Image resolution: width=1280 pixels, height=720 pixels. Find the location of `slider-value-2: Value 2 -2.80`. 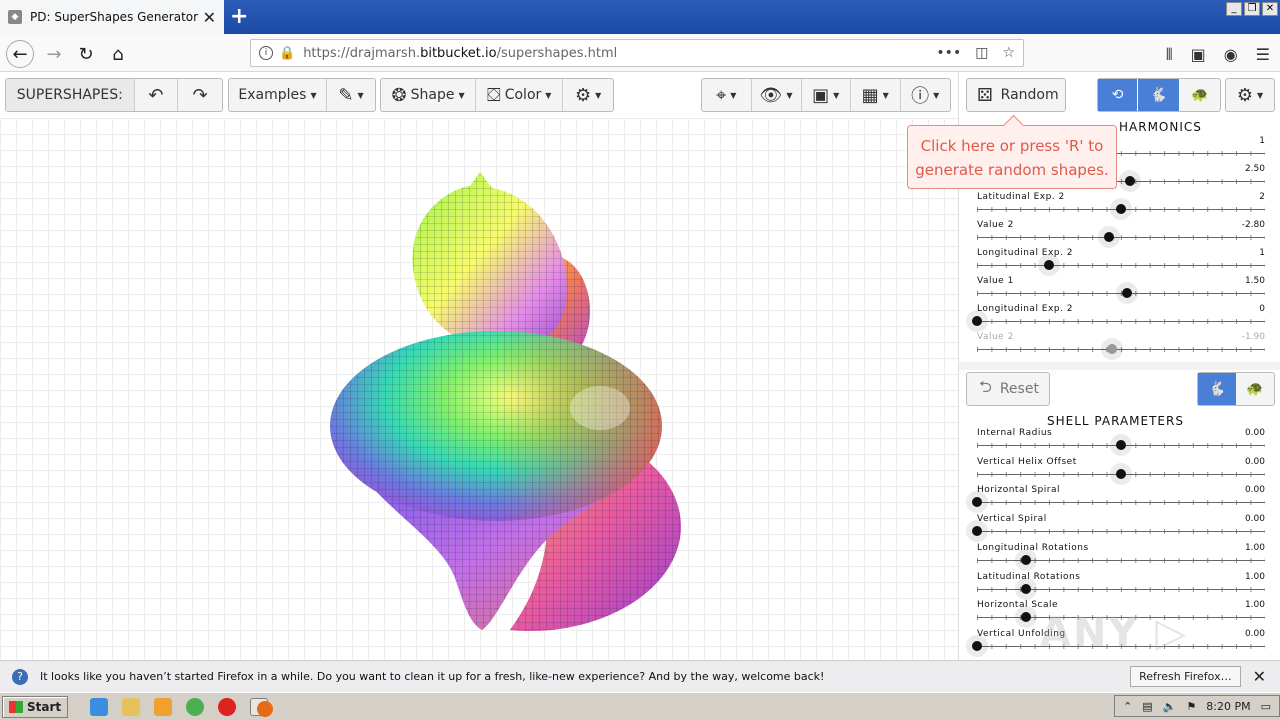

slider-value-2: Value 2 -2.80 is located at coordinates (1121, 234).